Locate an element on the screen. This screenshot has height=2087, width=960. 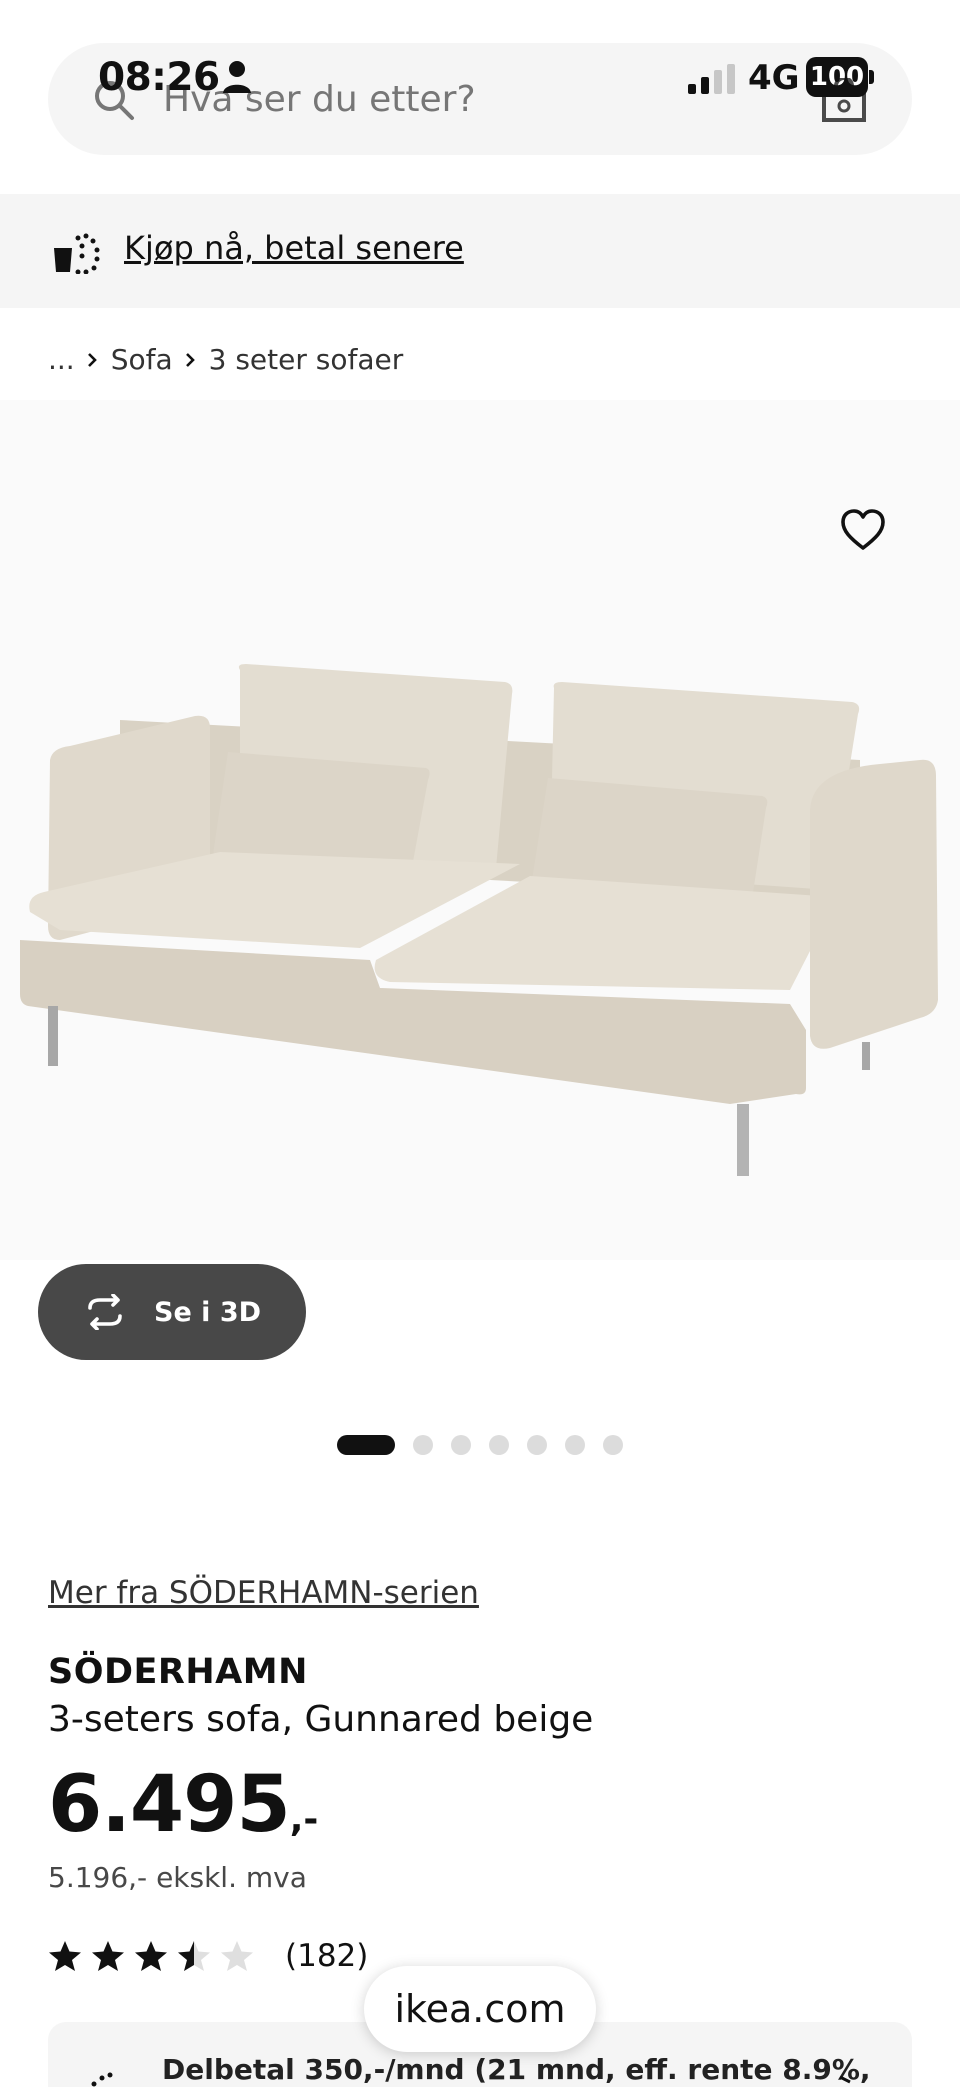
pay-later-link: Kjøp nå, betal senere is located at coordinates (294, 248).